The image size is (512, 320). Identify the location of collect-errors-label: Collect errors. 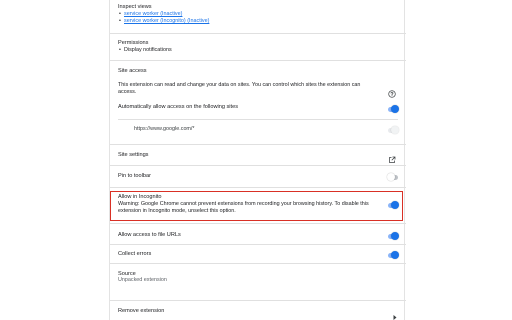
(135, 254).